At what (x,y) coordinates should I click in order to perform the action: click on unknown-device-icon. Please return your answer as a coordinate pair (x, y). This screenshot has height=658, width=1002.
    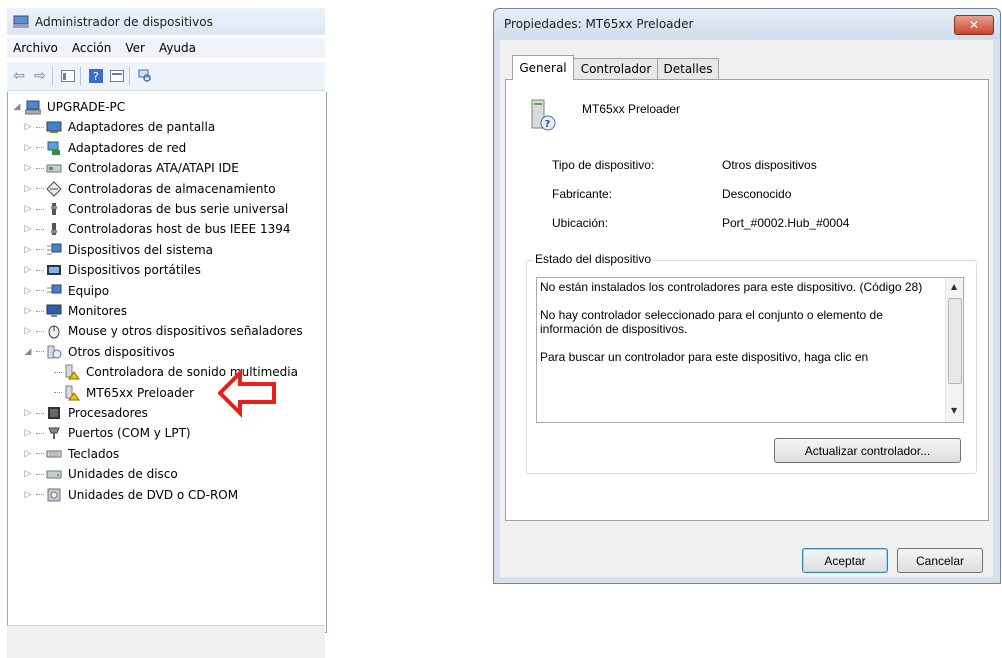
    Looking at the image, I should click on (54, 352).